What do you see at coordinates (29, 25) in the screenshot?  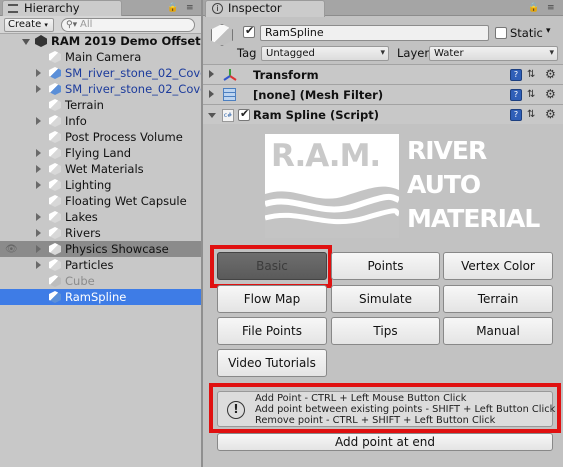 I see `create-button: Create ▾` at bounding box center [29, 25].